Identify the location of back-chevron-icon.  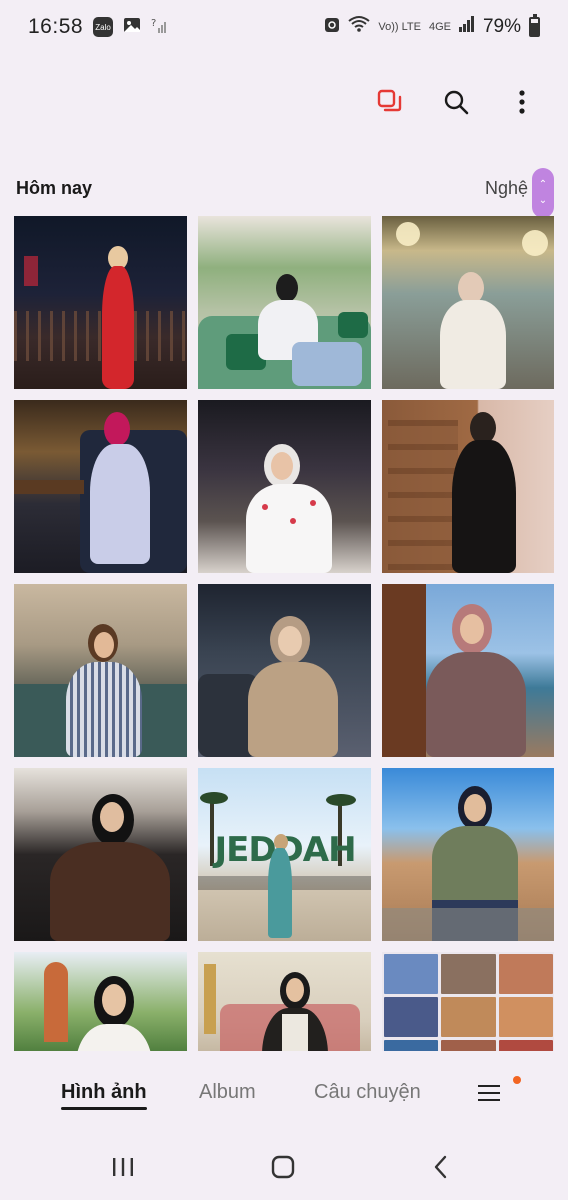
(441, 1169).